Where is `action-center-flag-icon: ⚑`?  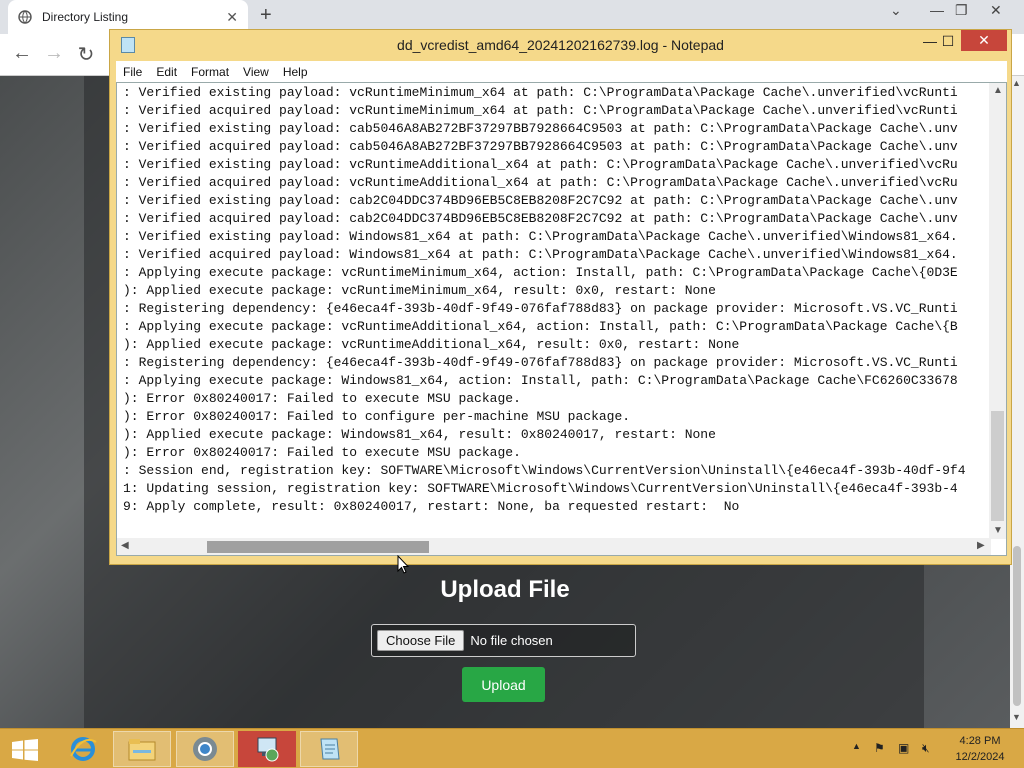 action-center-flag-icon: ⚑ is located at coordinates (879, 748).